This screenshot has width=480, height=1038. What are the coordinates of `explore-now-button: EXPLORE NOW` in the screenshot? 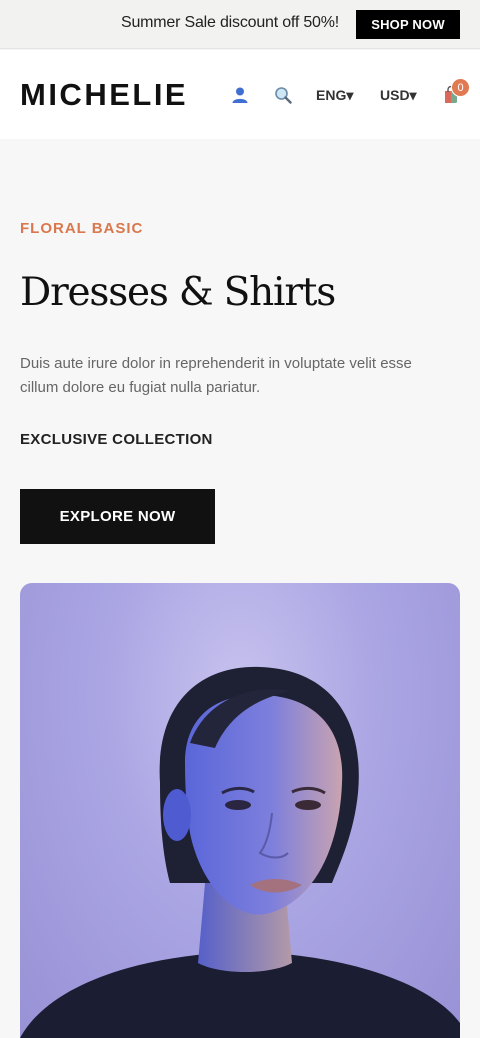 It's located at (117, 516).